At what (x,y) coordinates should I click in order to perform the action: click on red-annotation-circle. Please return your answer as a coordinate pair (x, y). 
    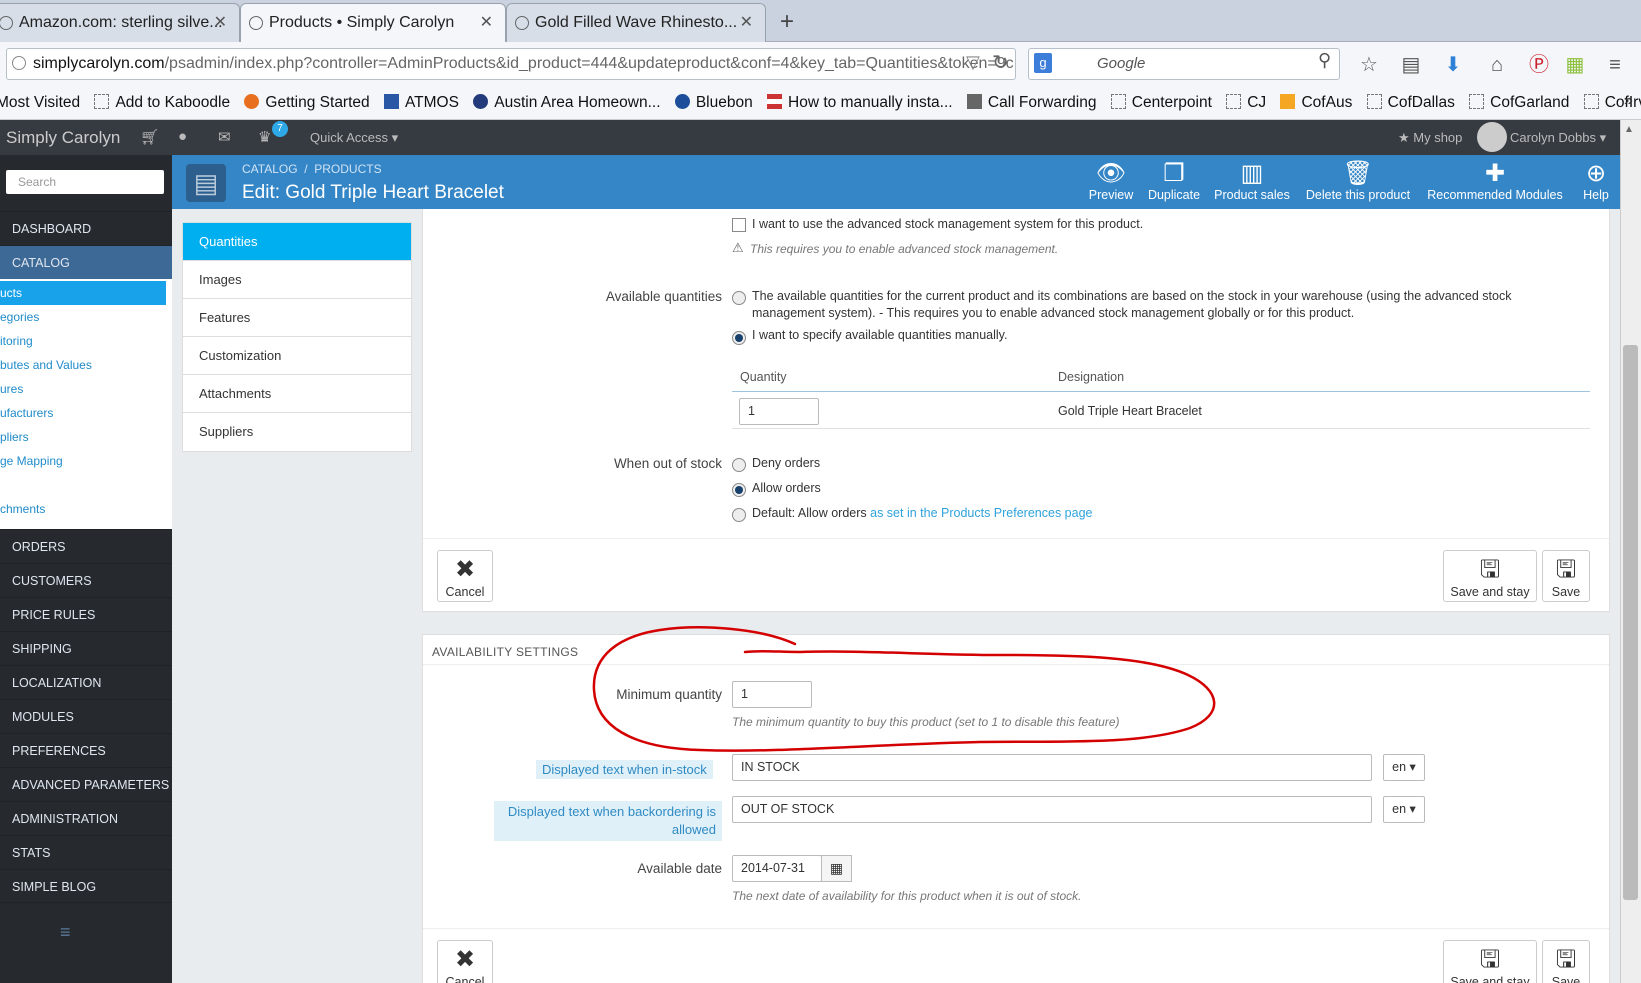
    Looking at the image, I should click on (904, 689).